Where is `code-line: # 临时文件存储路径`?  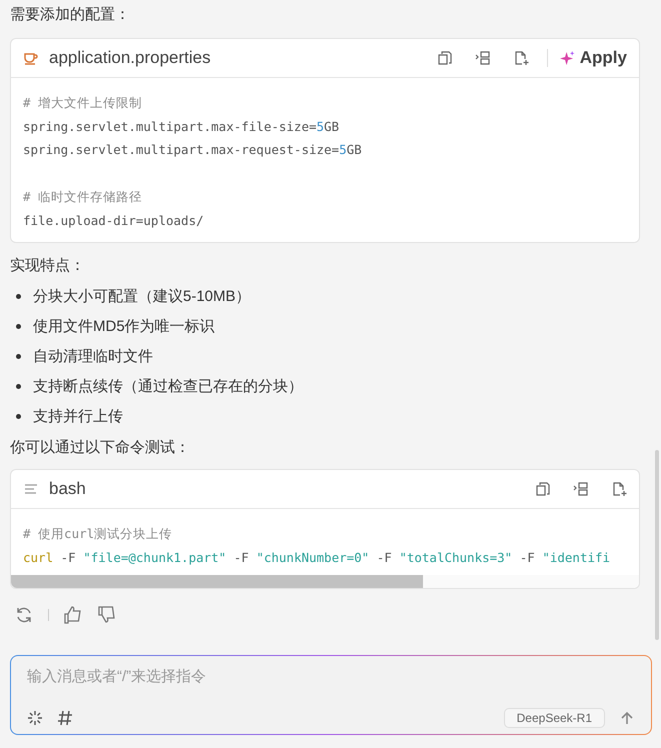
code-line: # 临时文件存储路径 is located at coordinates (83, 197).